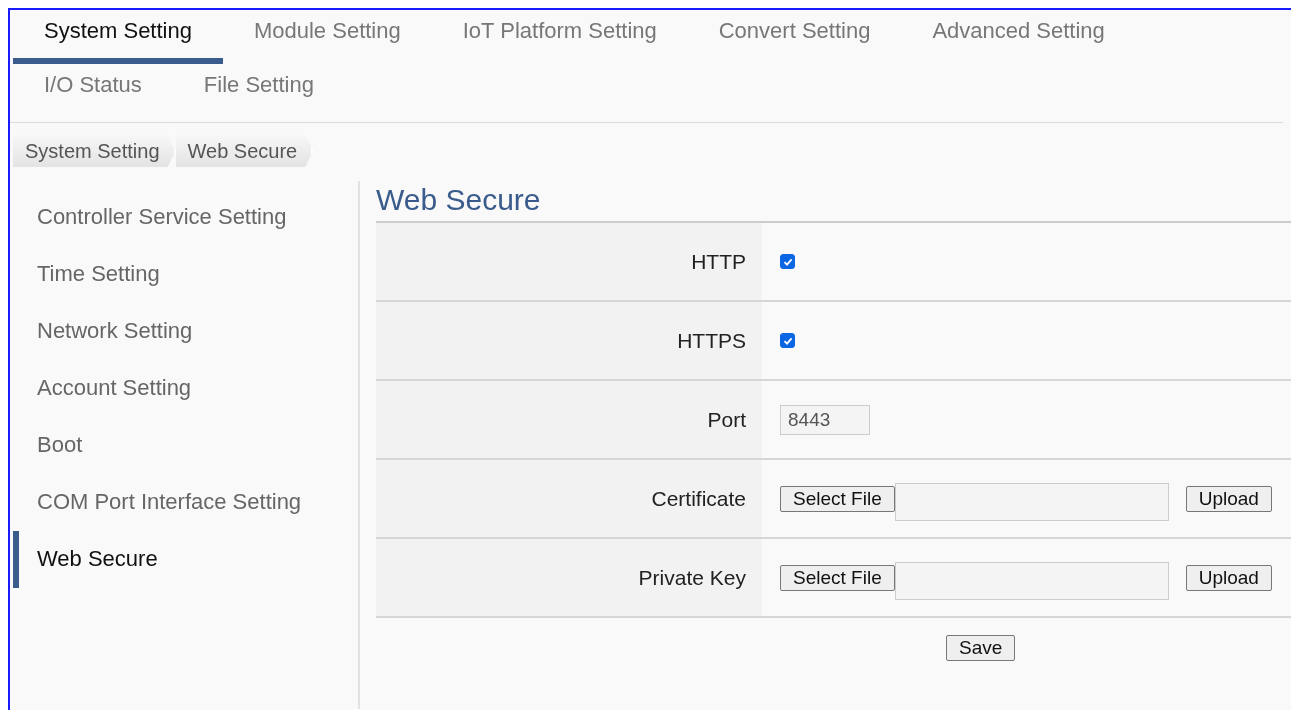 The image size is (1291, 712). What do you see at coordinates (698, 498) in the screenshot?
I see `field-label: Certificate` at bounding box center [698, 498].